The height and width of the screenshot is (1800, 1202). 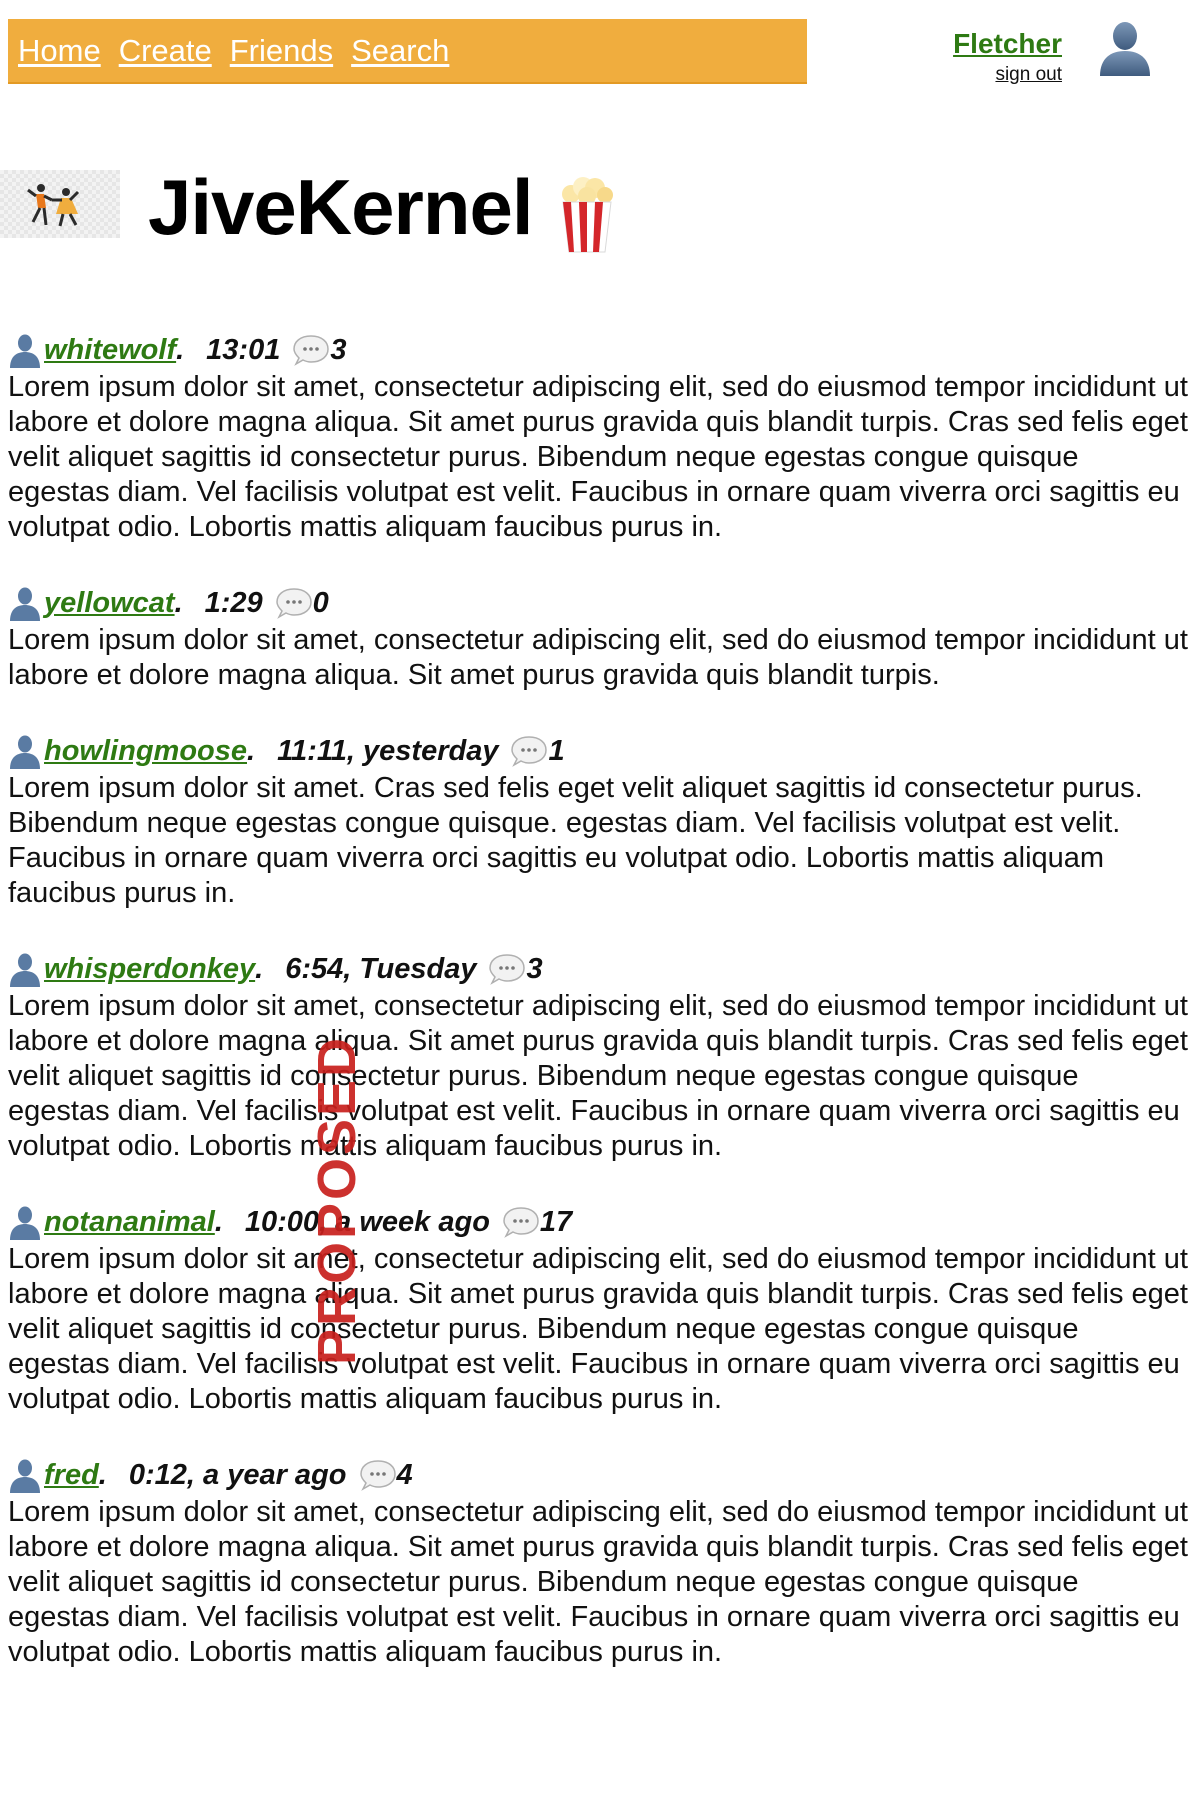 I want to click on top-nav-bar: Home Create Friends Search, so click(x=407, y=51).